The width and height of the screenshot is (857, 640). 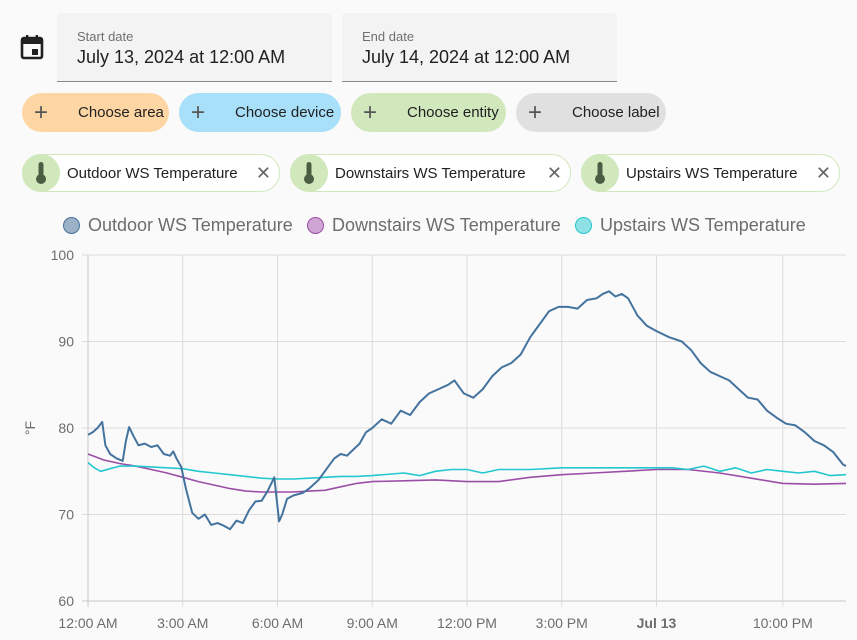 I want to click on choose-label-button: + Choose label, so click(x=591, y=112).